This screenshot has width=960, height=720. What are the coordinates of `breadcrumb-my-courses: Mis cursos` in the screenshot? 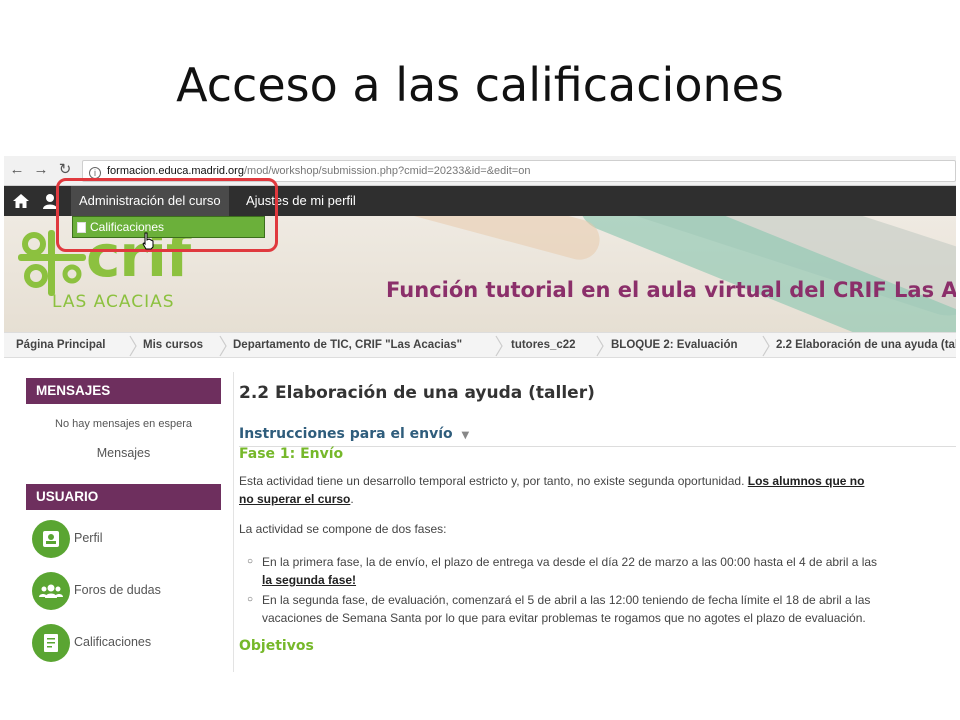 It's located at (173, 346).